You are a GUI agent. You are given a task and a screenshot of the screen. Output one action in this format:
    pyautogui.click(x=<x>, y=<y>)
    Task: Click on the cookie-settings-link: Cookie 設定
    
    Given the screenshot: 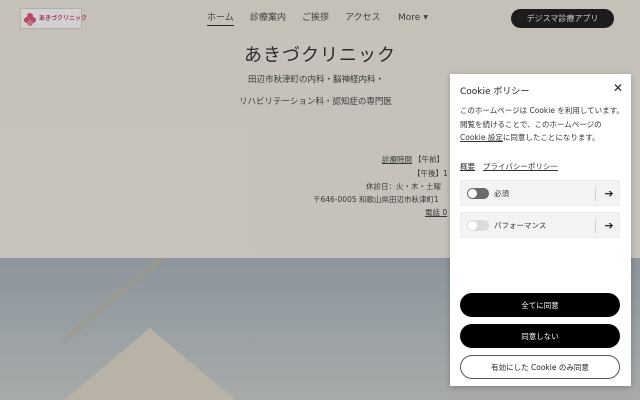 What is the action you would take?
    pyautogui.click(x=481, y=137)
    